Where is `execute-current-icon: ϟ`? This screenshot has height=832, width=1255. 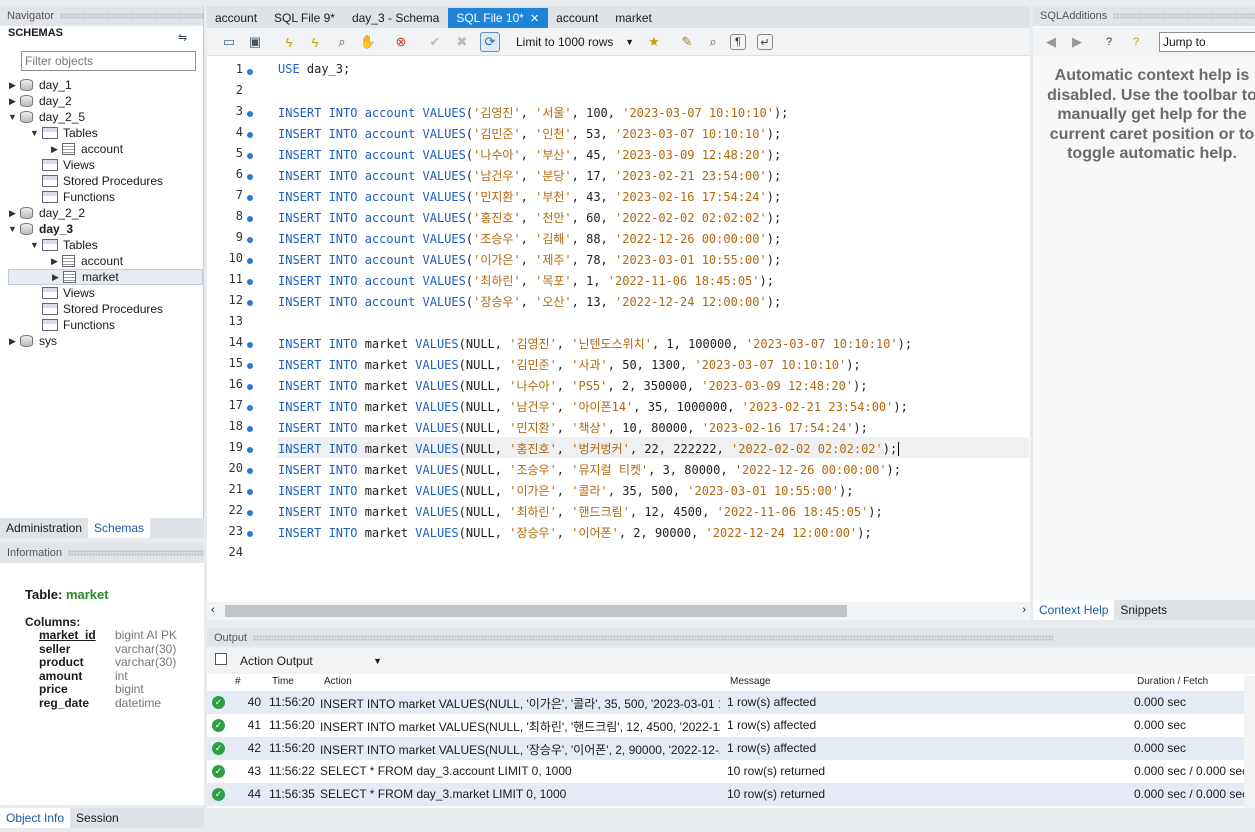 execute-current-icon: ϟ is located at coordinates (315, 42).